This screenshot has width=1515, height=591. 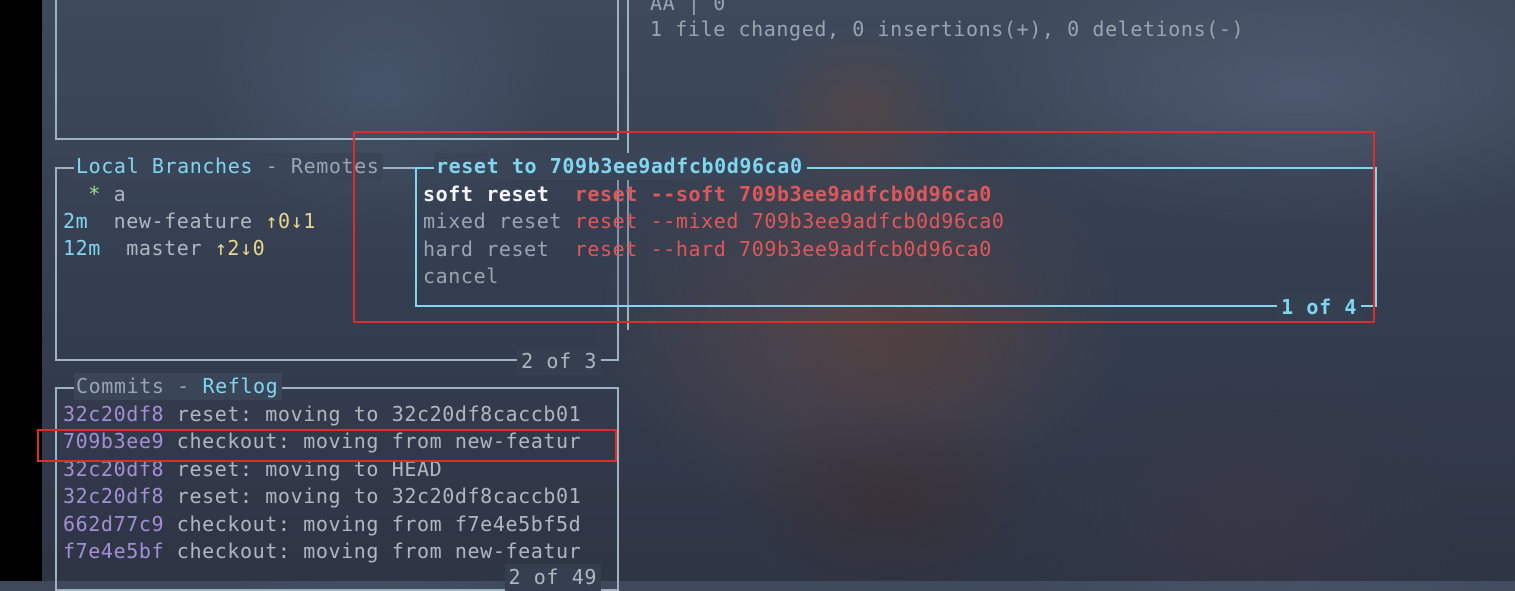 I want to click on current-branch-marker: *, so click(x=94, y=194).